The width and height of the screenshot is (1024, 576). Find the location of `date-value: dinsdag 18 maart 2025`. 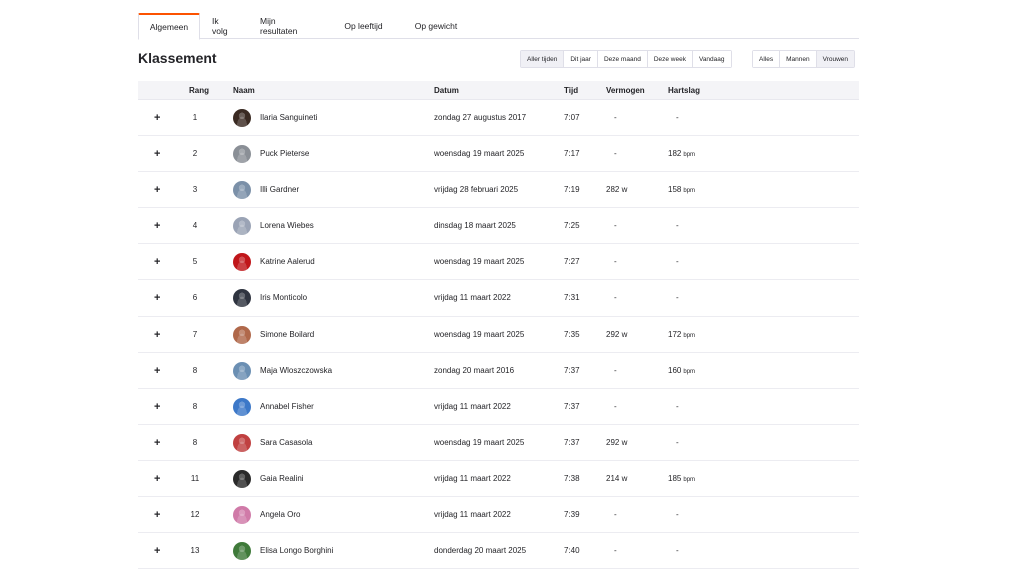

date-value: dinsdag 18 maart 2025 is located at coordinates (475, 226).